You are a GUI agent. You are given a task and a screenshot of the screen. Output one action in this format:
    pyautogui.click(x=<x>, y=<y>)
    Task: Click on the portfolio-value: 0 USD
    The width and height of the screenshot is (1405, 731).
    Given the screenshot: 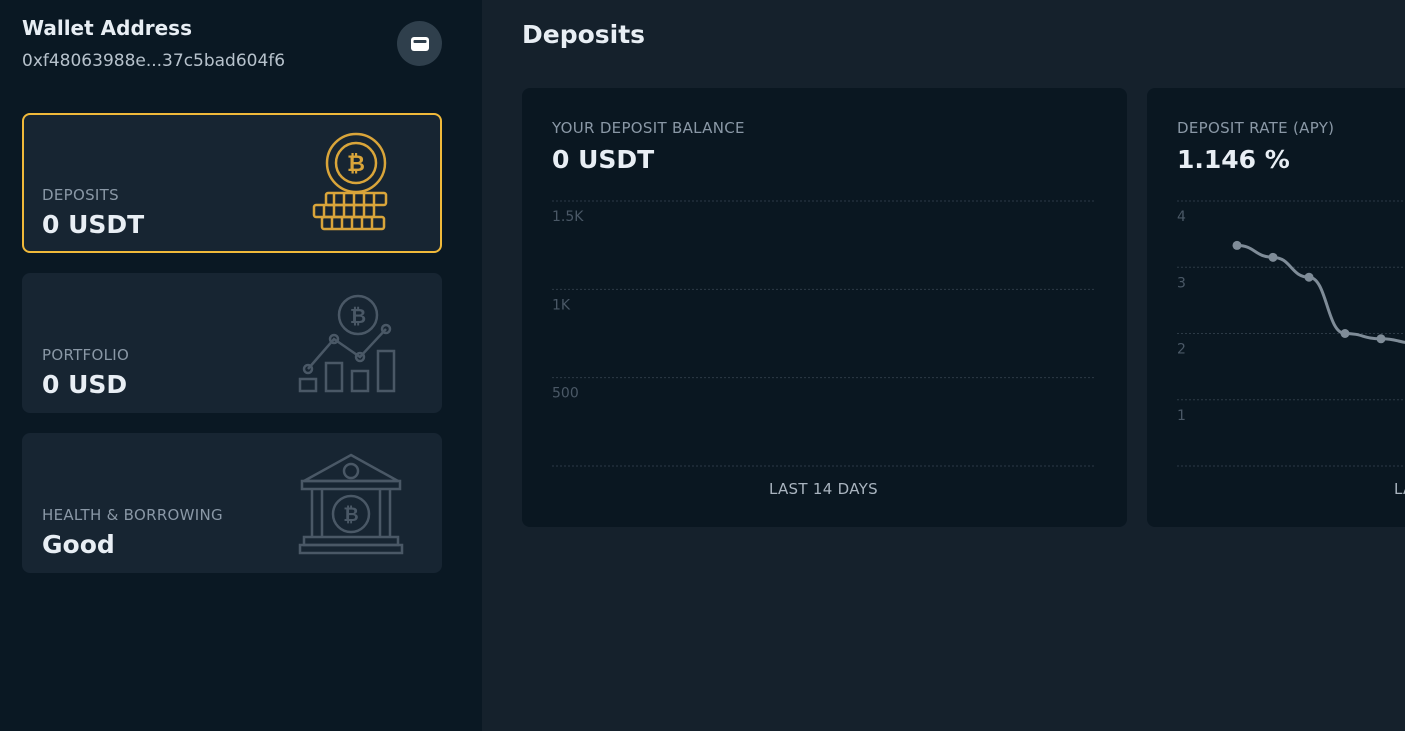 What is the action you would take?
    pyautogui.click(x=85, y=384)
    